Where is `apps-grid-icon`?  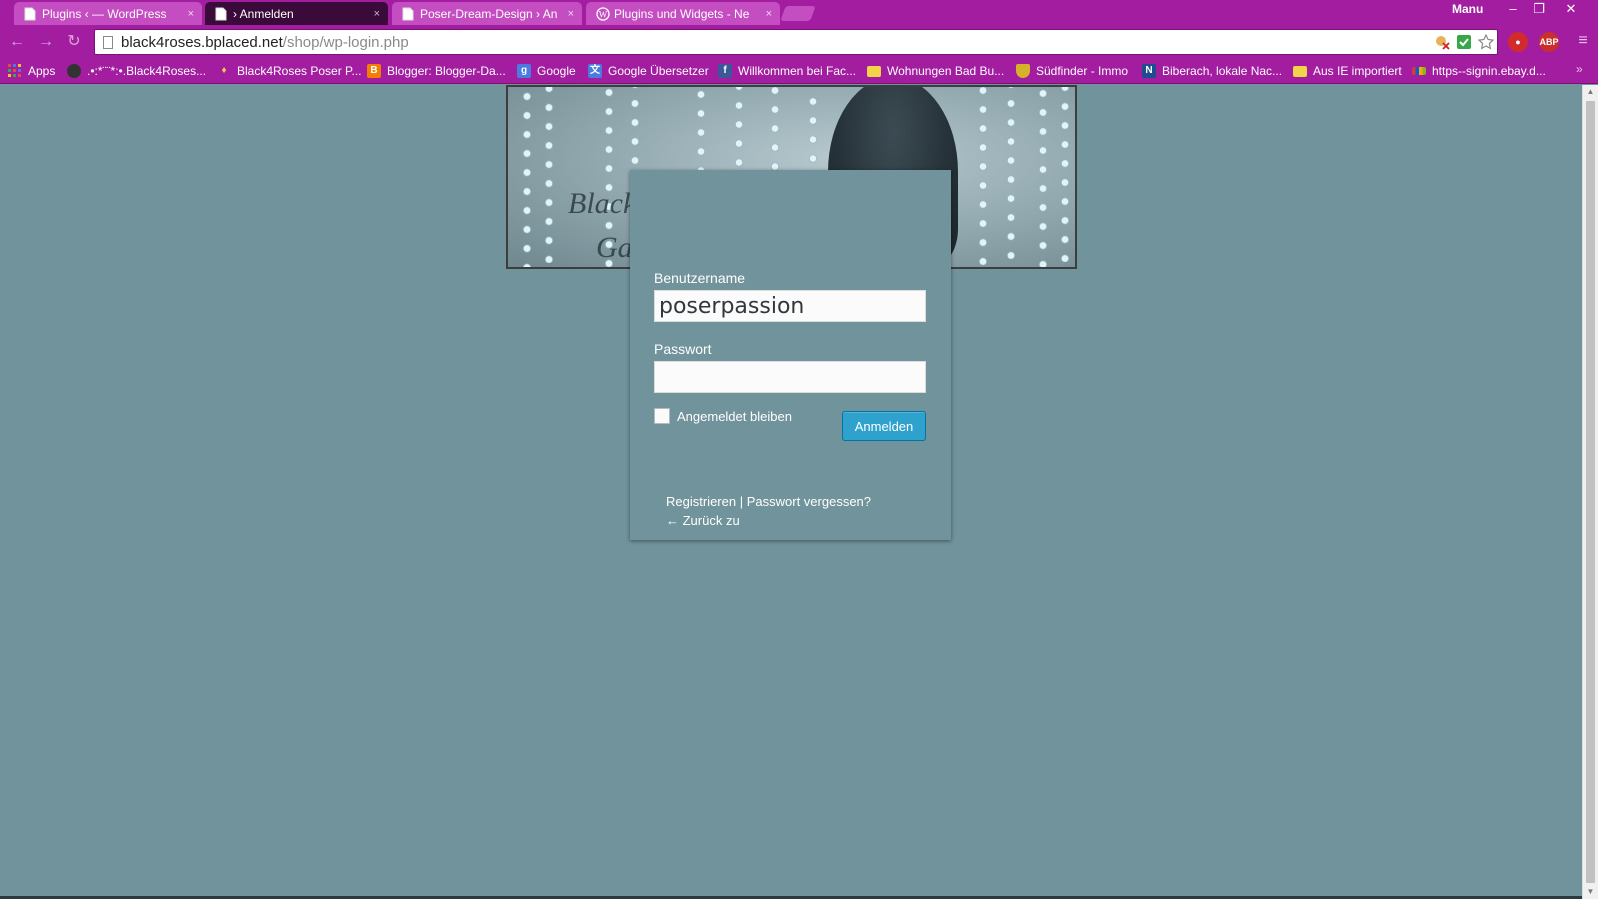
apps-grid-icon is located at coordinates (15, 71).